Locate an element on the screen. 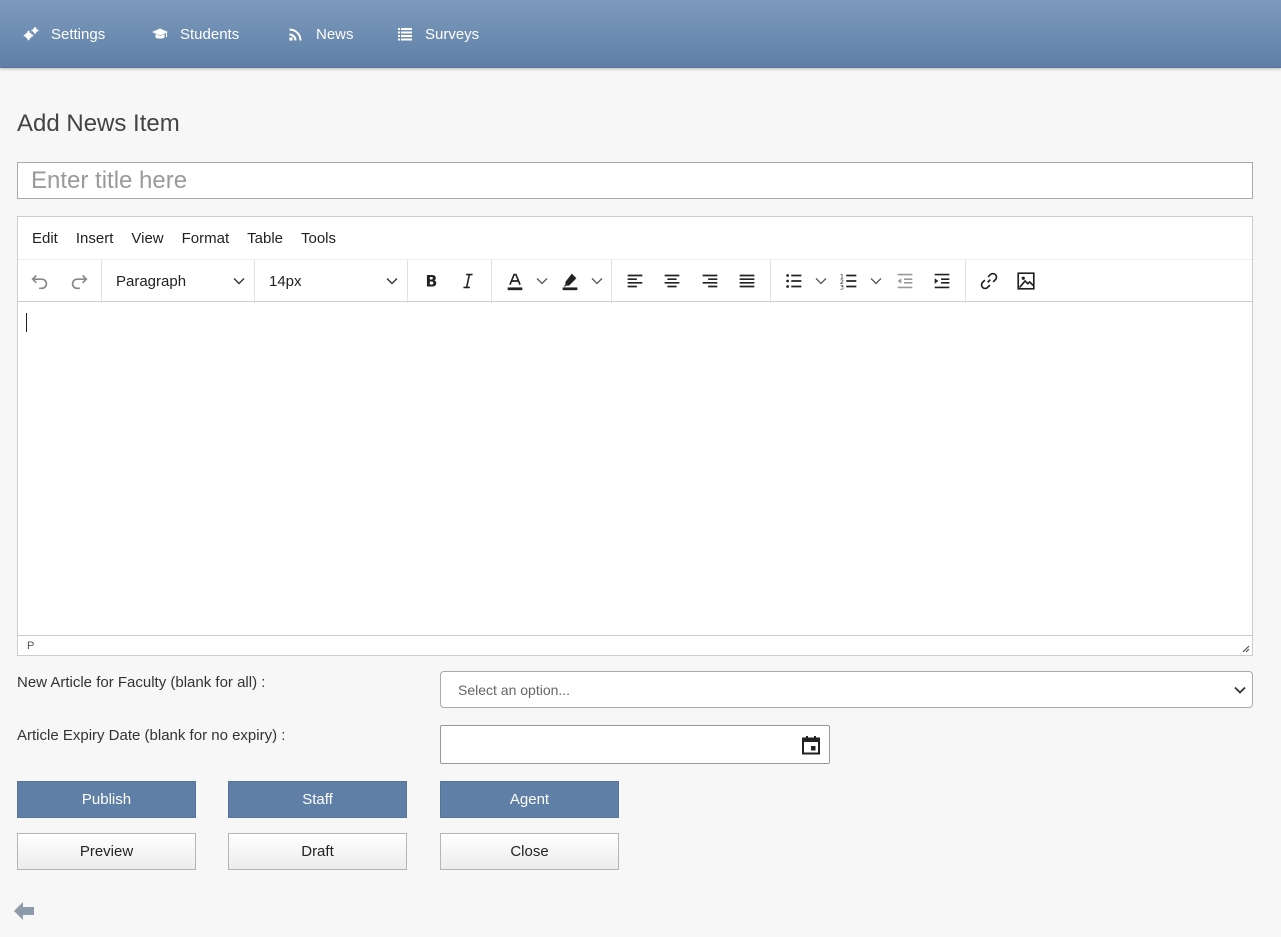 The height and width of the screenshot is (937, 1281). list-group: 123 is located at coordinates (868, 281).